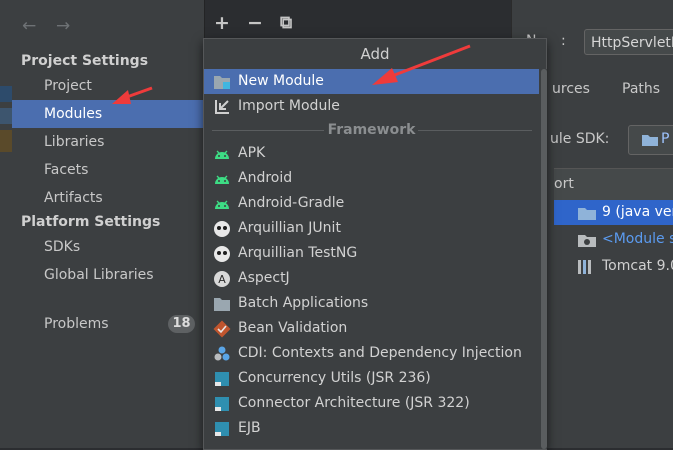 The width and height of the screenshot is (673, 450). What do you see at coordinates (637, 212) in the screenshot?
I see `dependency-label: 9 (java vers` at bounding box center [637, 212].